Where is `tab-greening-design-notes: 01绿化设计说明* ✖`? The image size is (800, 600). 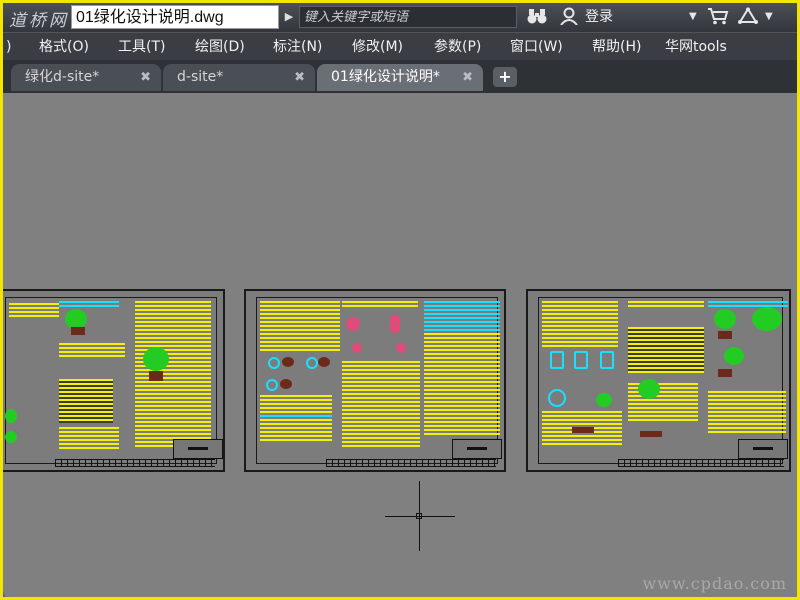 tab-greening-design-notes: 01绿化设计说明* ✖ is located at coordinates (400, 77).